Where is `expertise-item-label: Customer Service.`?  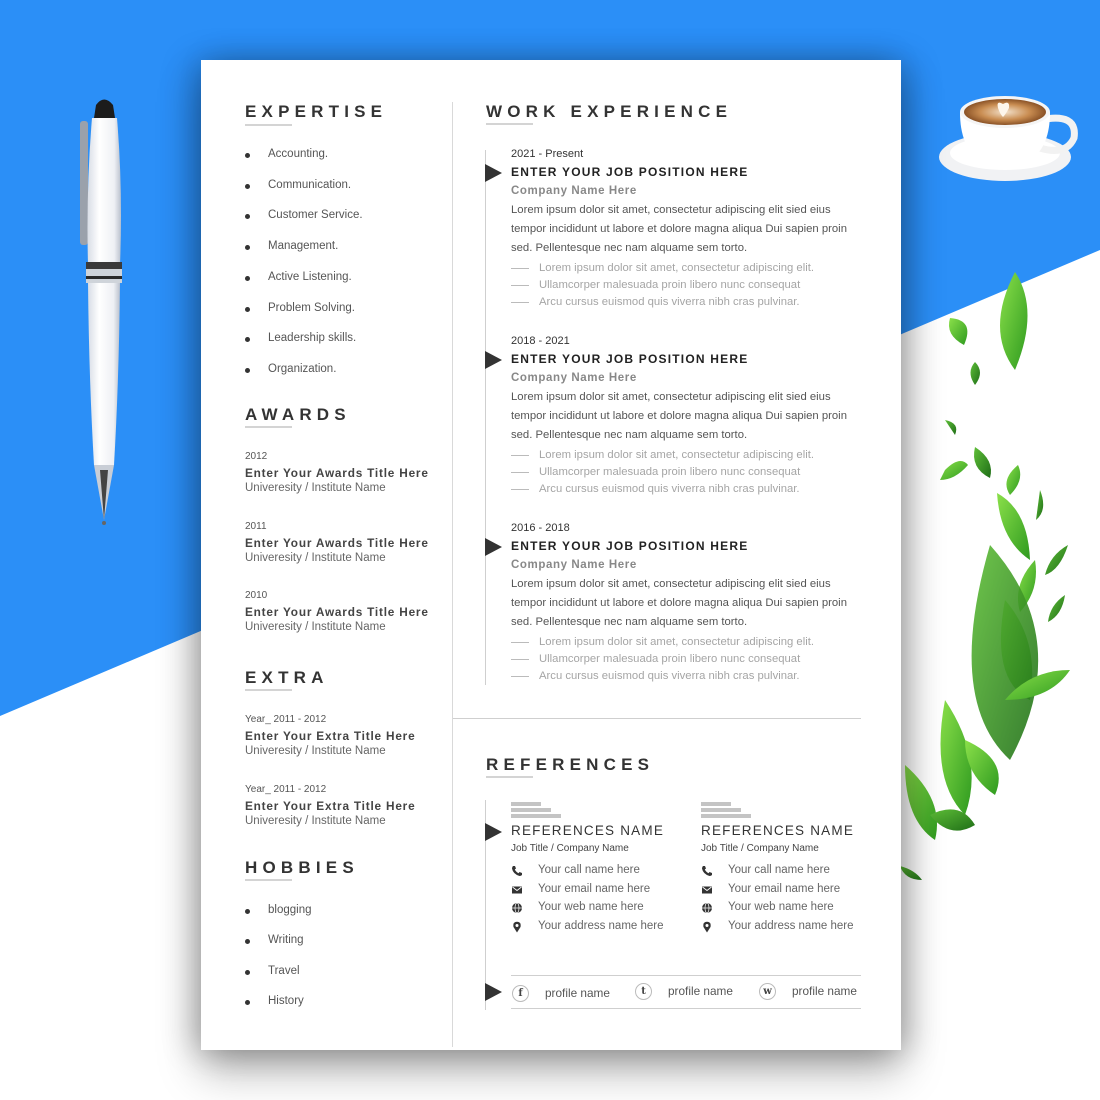
expertise-item-label: Customer Service. is located at coordinates (315, 215).